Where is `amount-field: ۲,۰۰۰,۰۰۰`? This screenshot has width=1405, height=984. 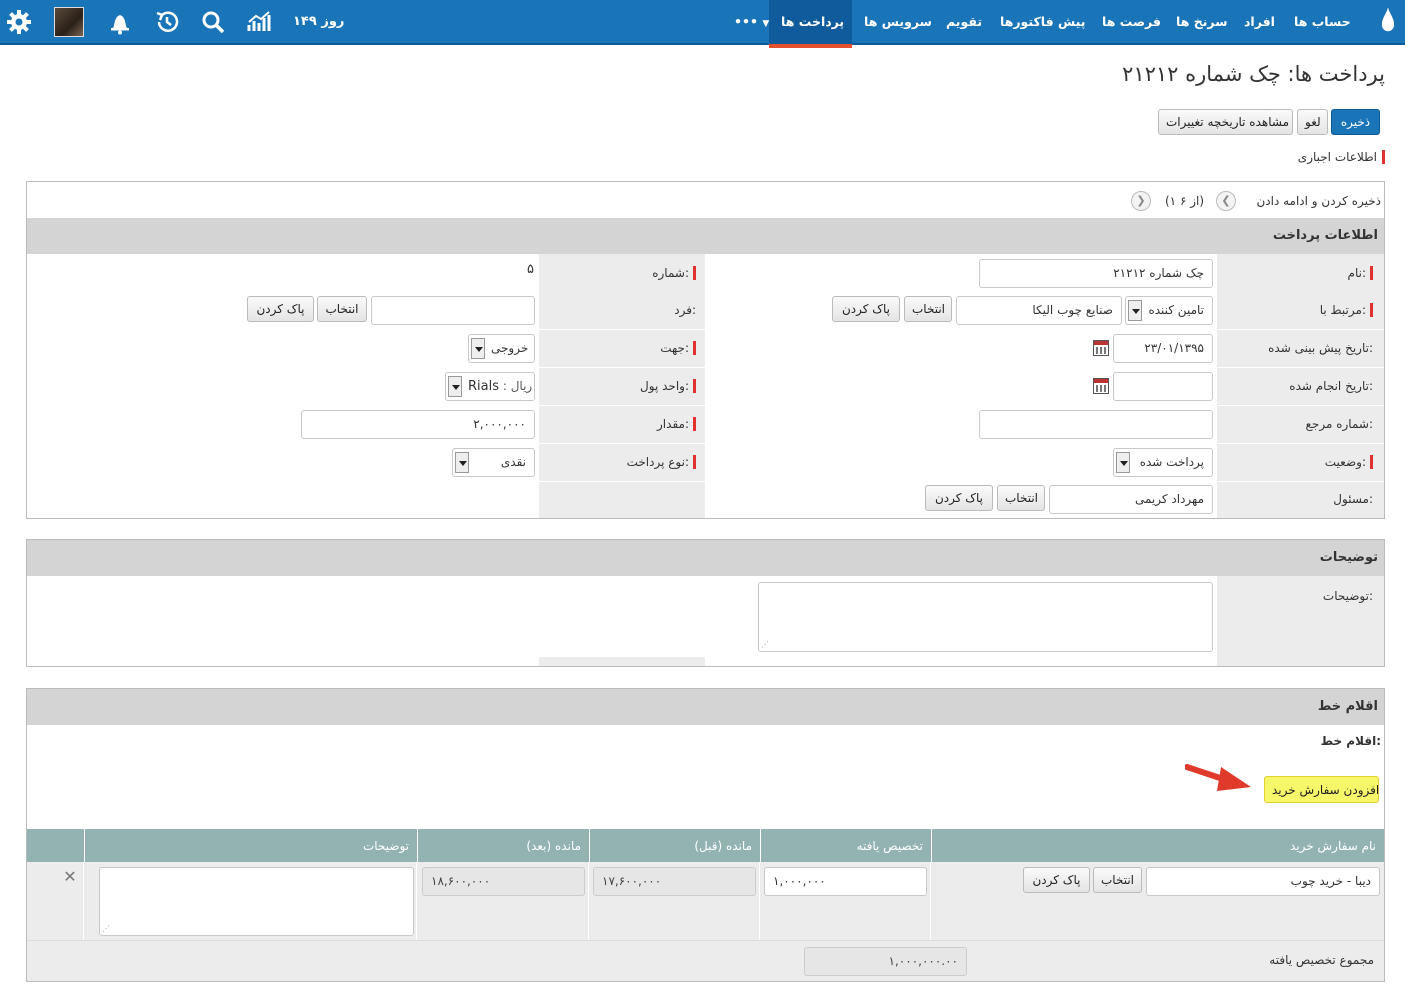
amount-field: ۲,۰۰۰,۰۰۰ is located at coordinates (418, 424).